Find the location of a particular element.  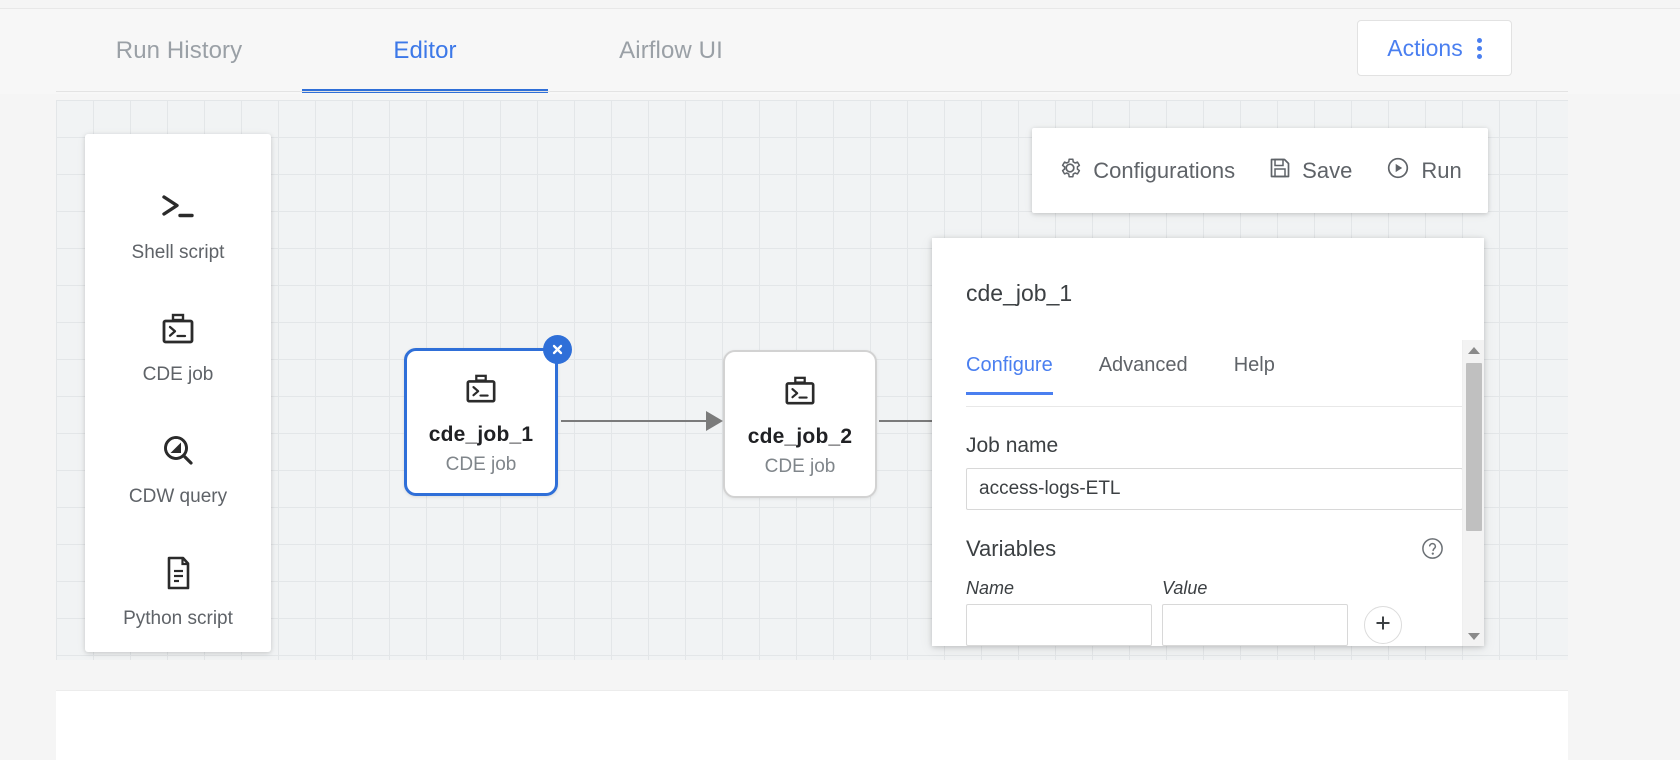

palette-item-python-script: Python script is located at coordinates (178, 595).